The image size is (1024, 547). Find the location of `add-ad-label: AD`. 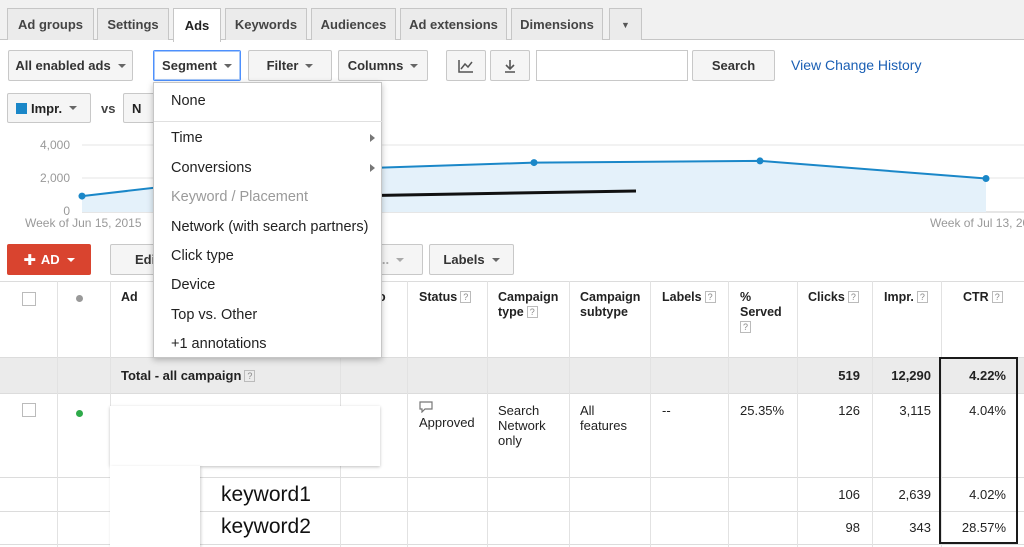

add-ad-label: AD is located at coordinates (50, 259).